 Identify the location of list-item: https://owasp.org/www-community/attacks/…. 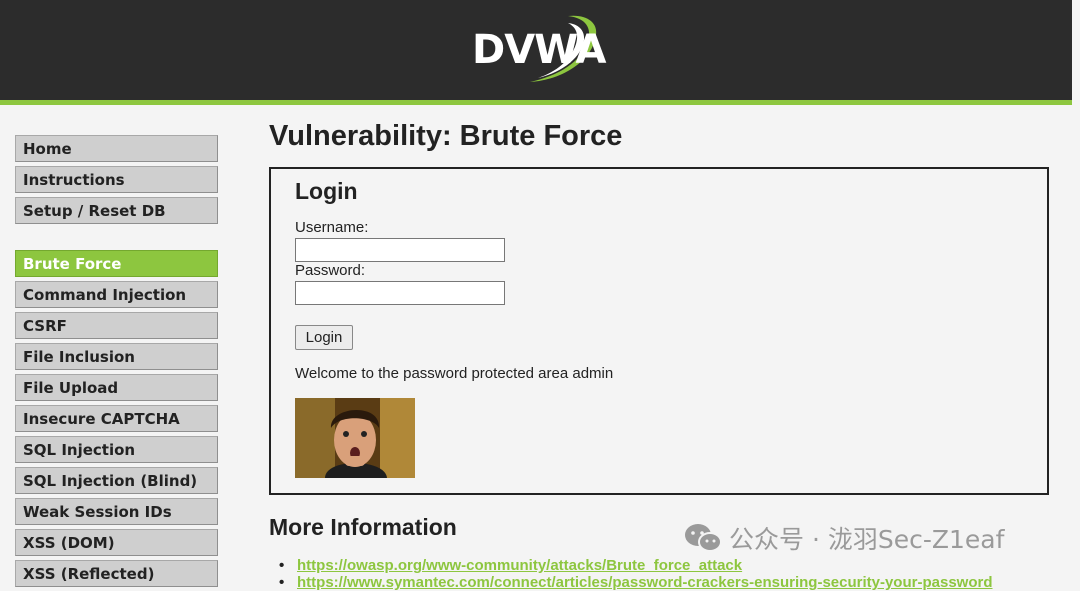
(636, 565).